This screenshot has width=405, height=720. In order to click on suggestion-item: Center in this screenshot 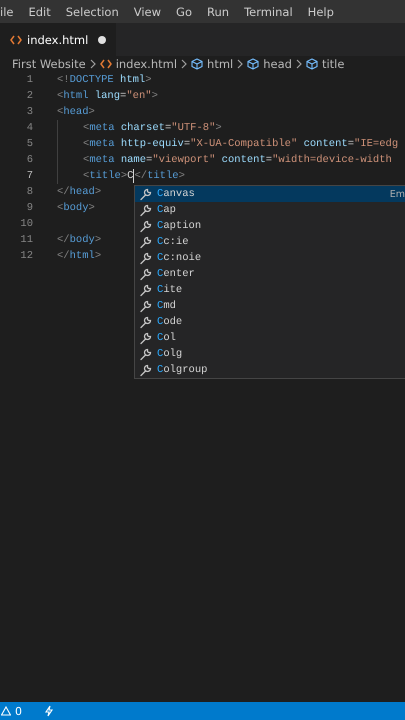, I will do `click(270, 274)`.